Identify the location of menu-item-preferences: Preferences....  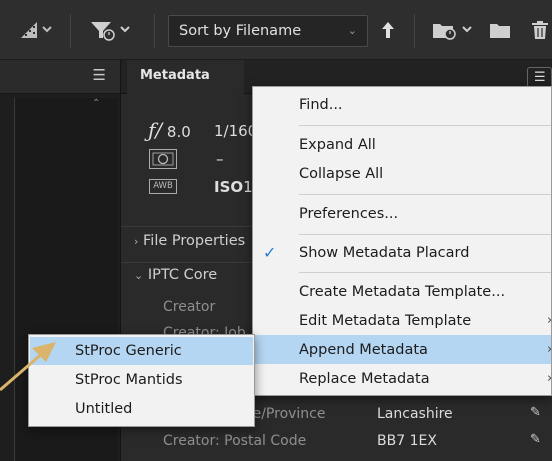
(348, 214).